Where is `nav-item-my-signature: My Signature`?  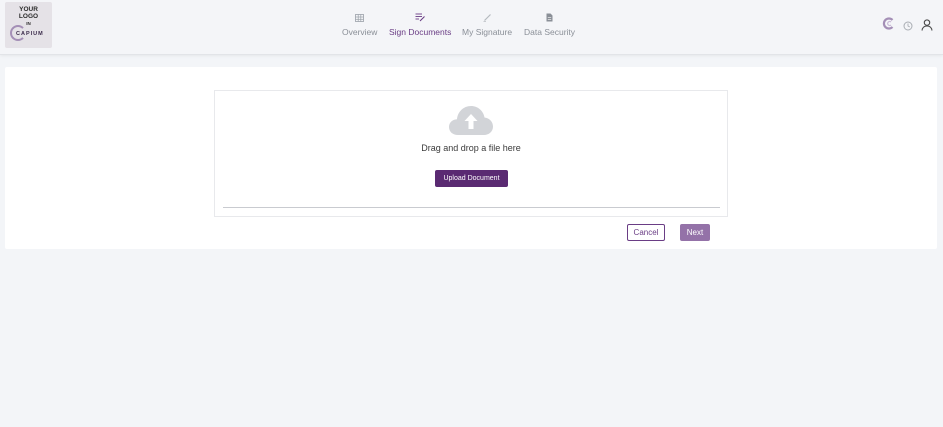 nav-item-my-signature: My Signature is located at coordinates (487, 24).